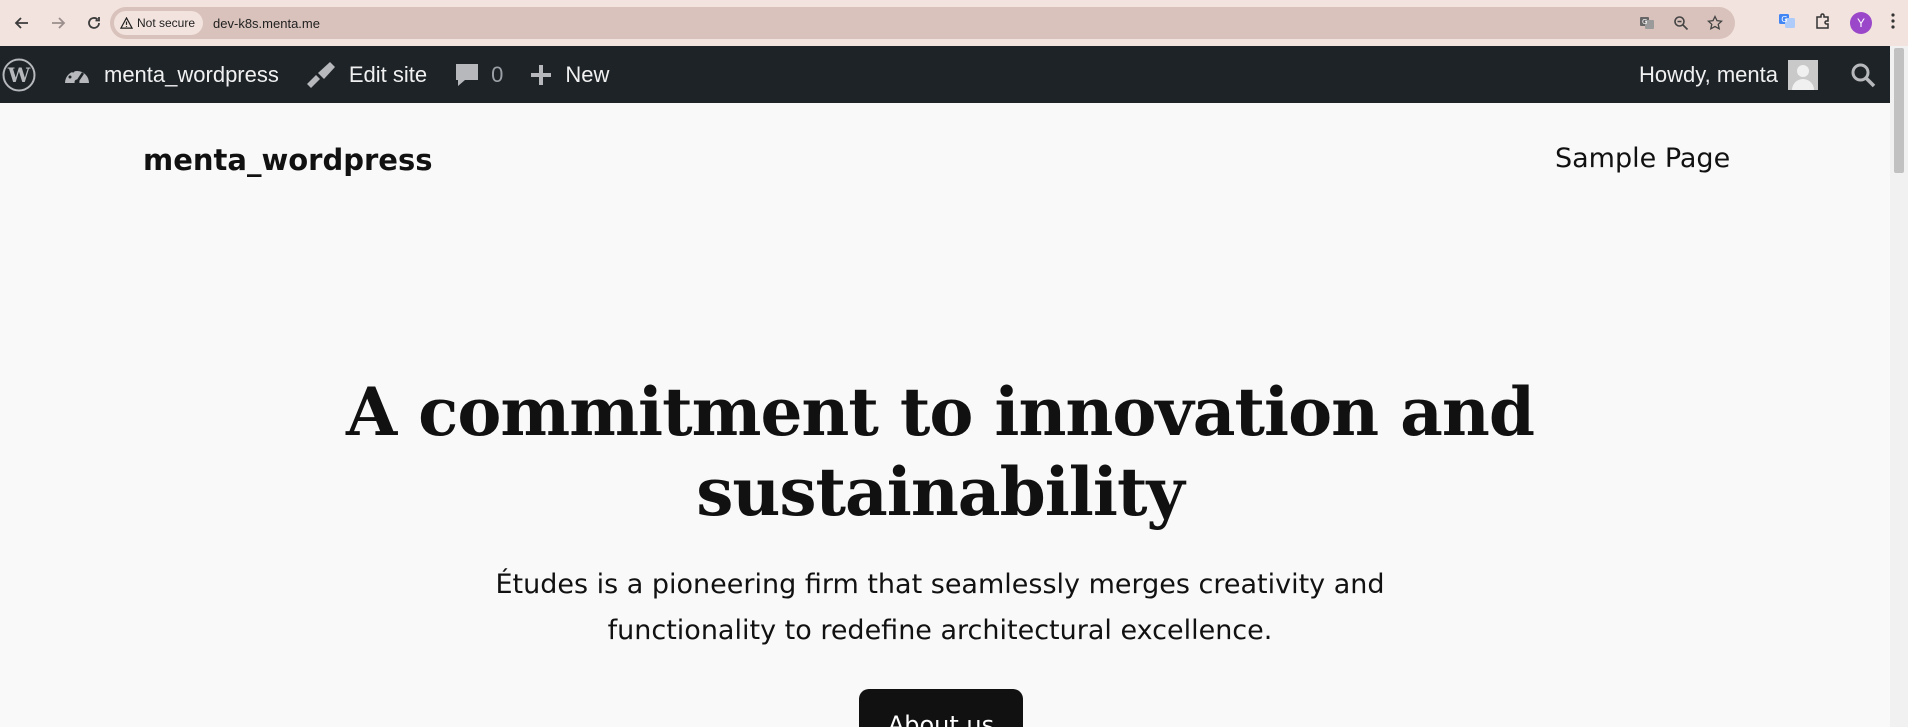 Image resolution: width=1908 pixels, height=727 pixels. I want to click on back-button, so click(22, 23).